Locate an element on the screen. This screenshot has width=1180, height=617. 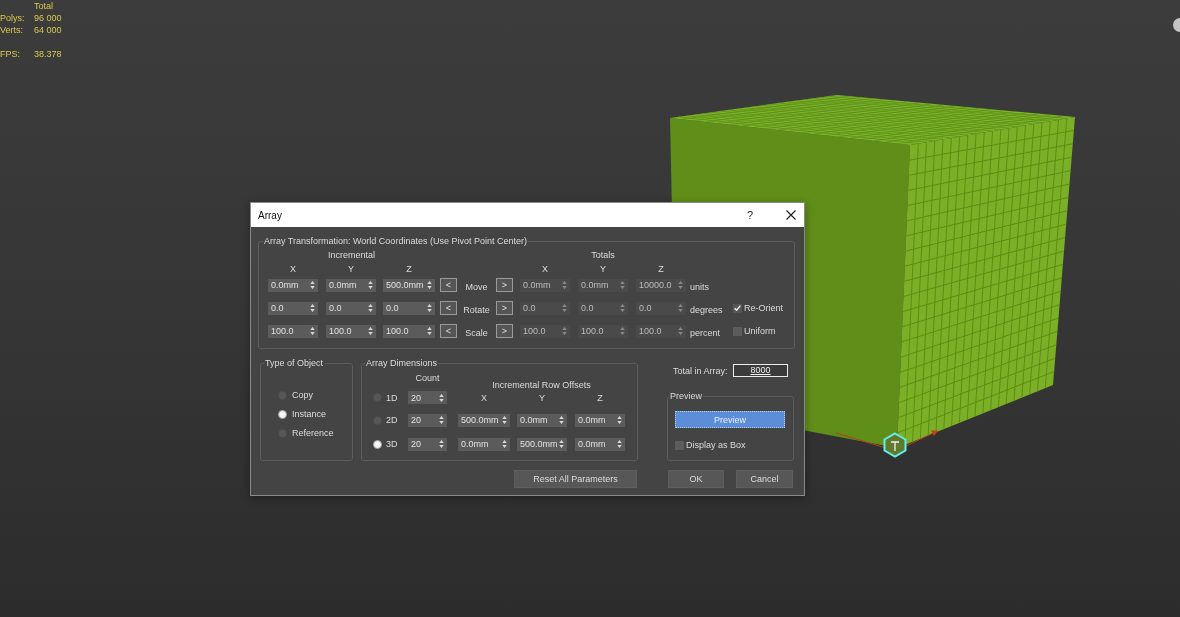
operation-label: Move is located at coordinates (476, 286).